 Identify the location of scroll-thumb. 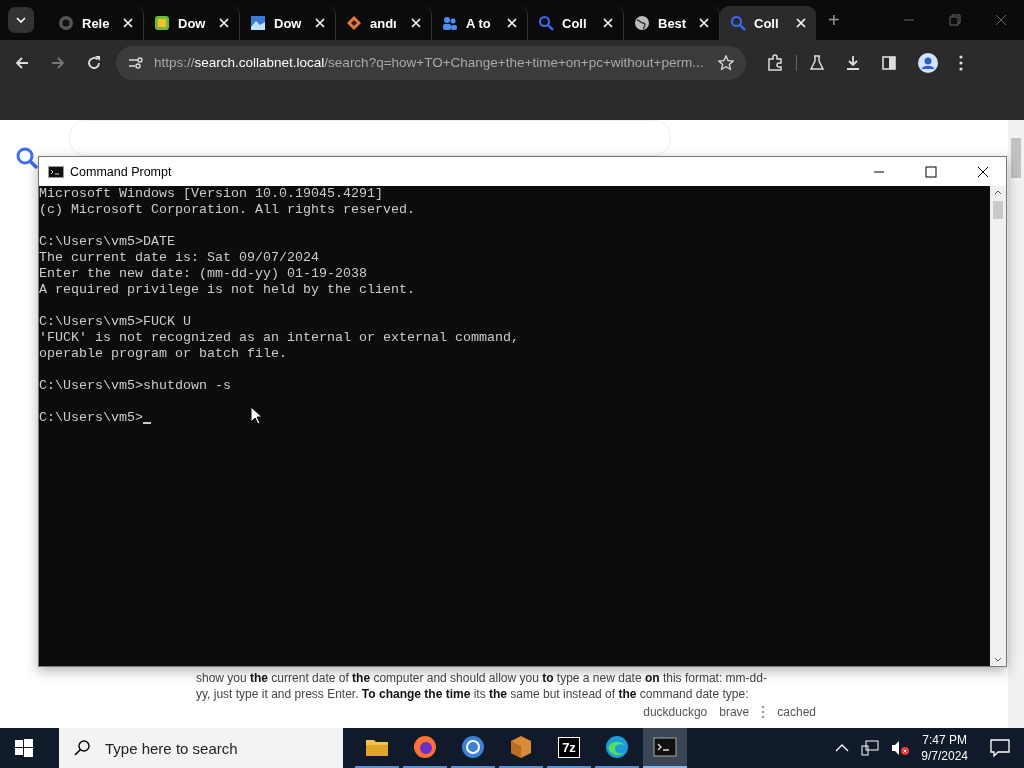
(998, 210).